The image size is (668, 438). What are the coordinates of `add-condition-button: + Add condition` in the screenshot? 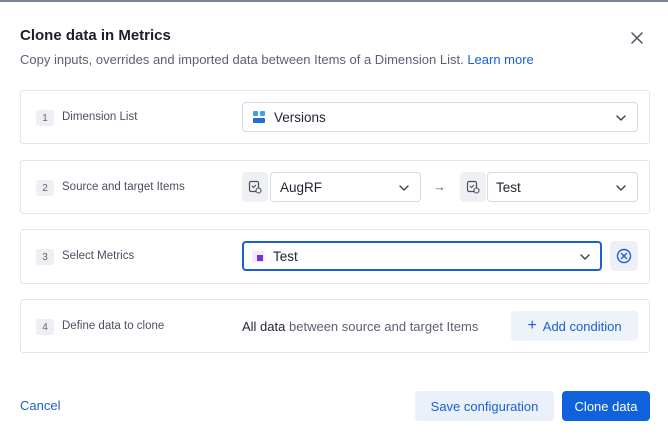 It's located at (574, 326).